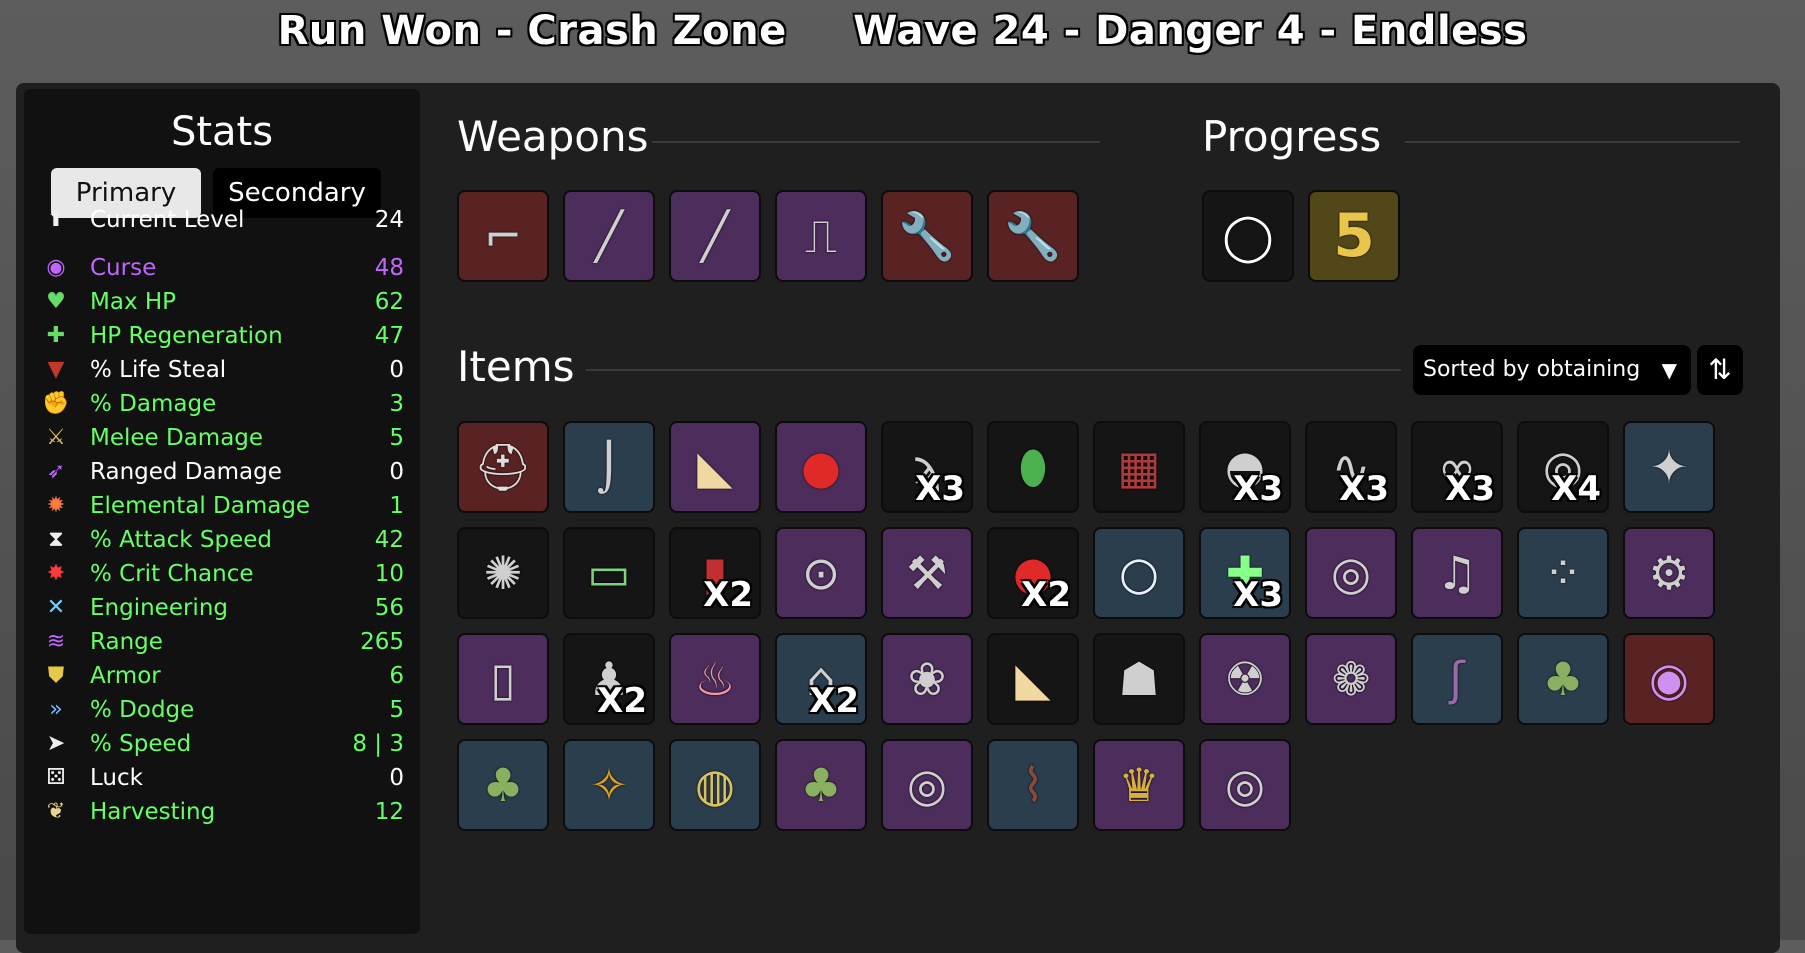 The image size is (1805, 953). I want to click on stat-row: » % Dodge 5, so click(223, 710).